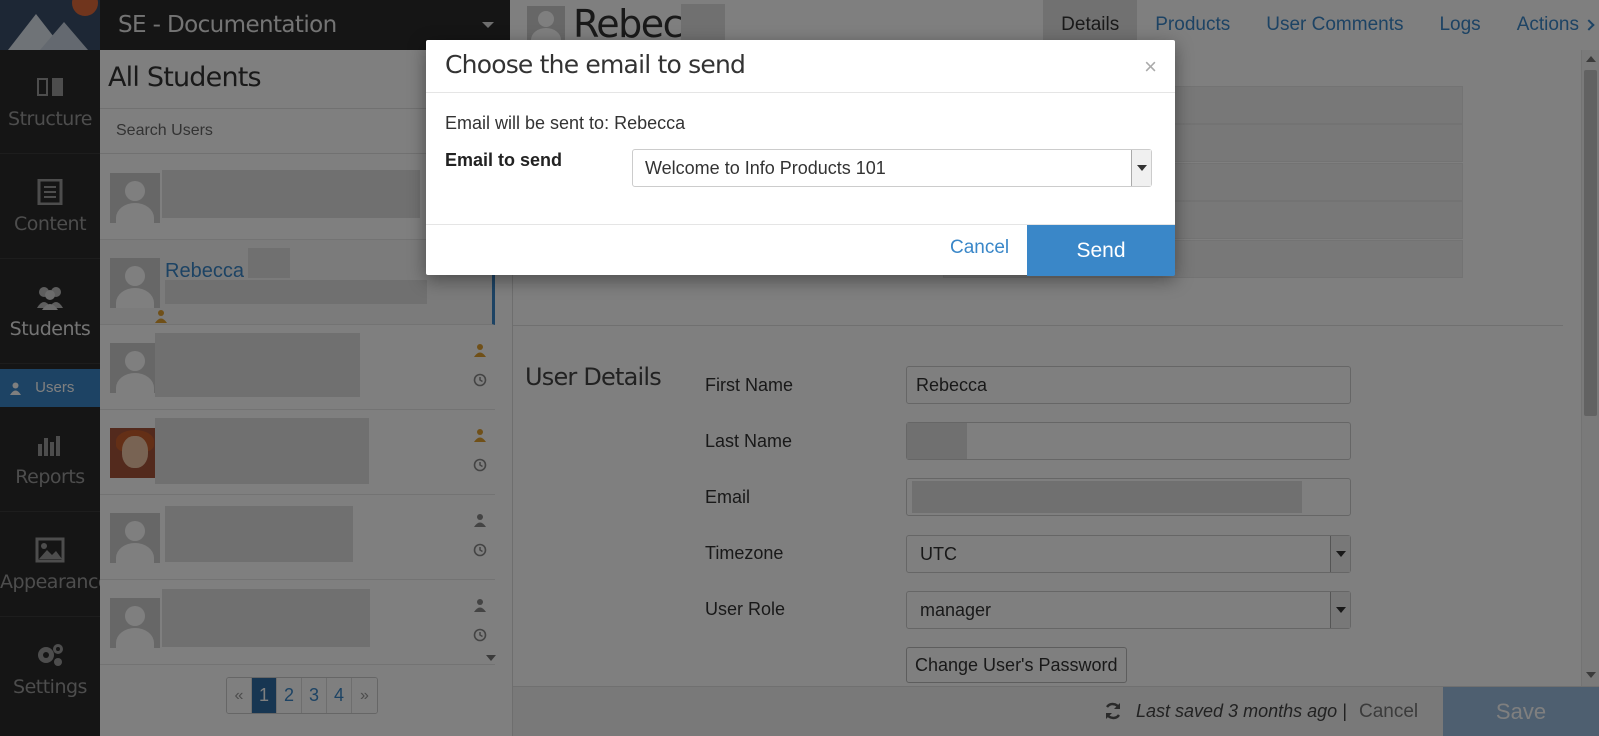 The image size is (1599, 736). I want to click on modal-footer: Cancel Send, so click(800, 250).